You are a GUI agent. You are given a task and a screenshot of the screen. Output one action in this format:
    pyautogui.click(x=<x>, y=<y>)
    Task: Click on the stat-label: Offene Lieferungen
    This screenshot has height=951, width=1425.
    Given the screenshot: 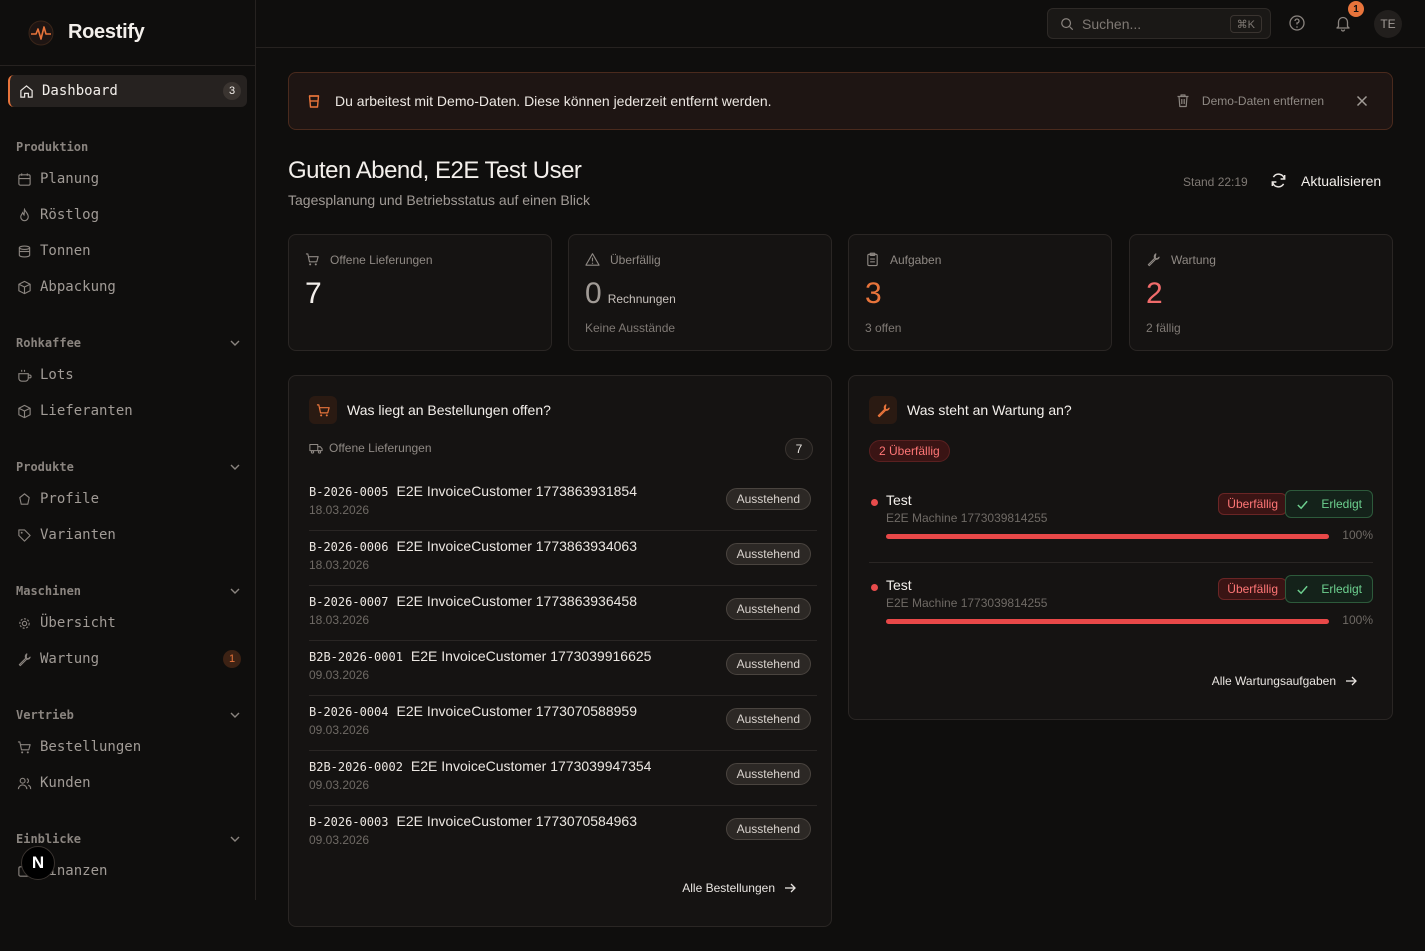 What is the action you would take?
    pyautogui.click(x=369, y=259)
    